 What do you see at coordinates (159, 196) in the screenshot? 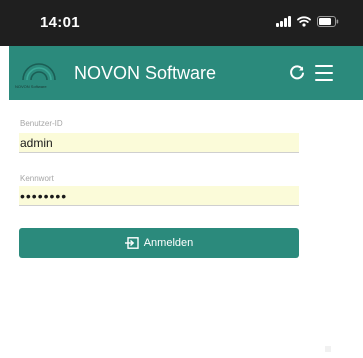
I see `password-input` at bounding box center [159, 196].